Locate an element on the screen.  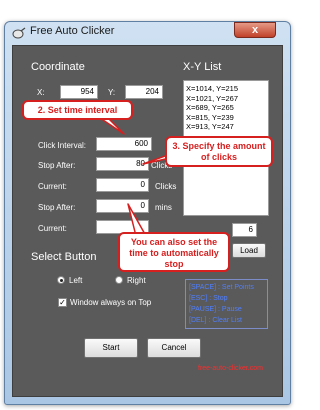
callout-arrows is located at coordinates (138, 177).